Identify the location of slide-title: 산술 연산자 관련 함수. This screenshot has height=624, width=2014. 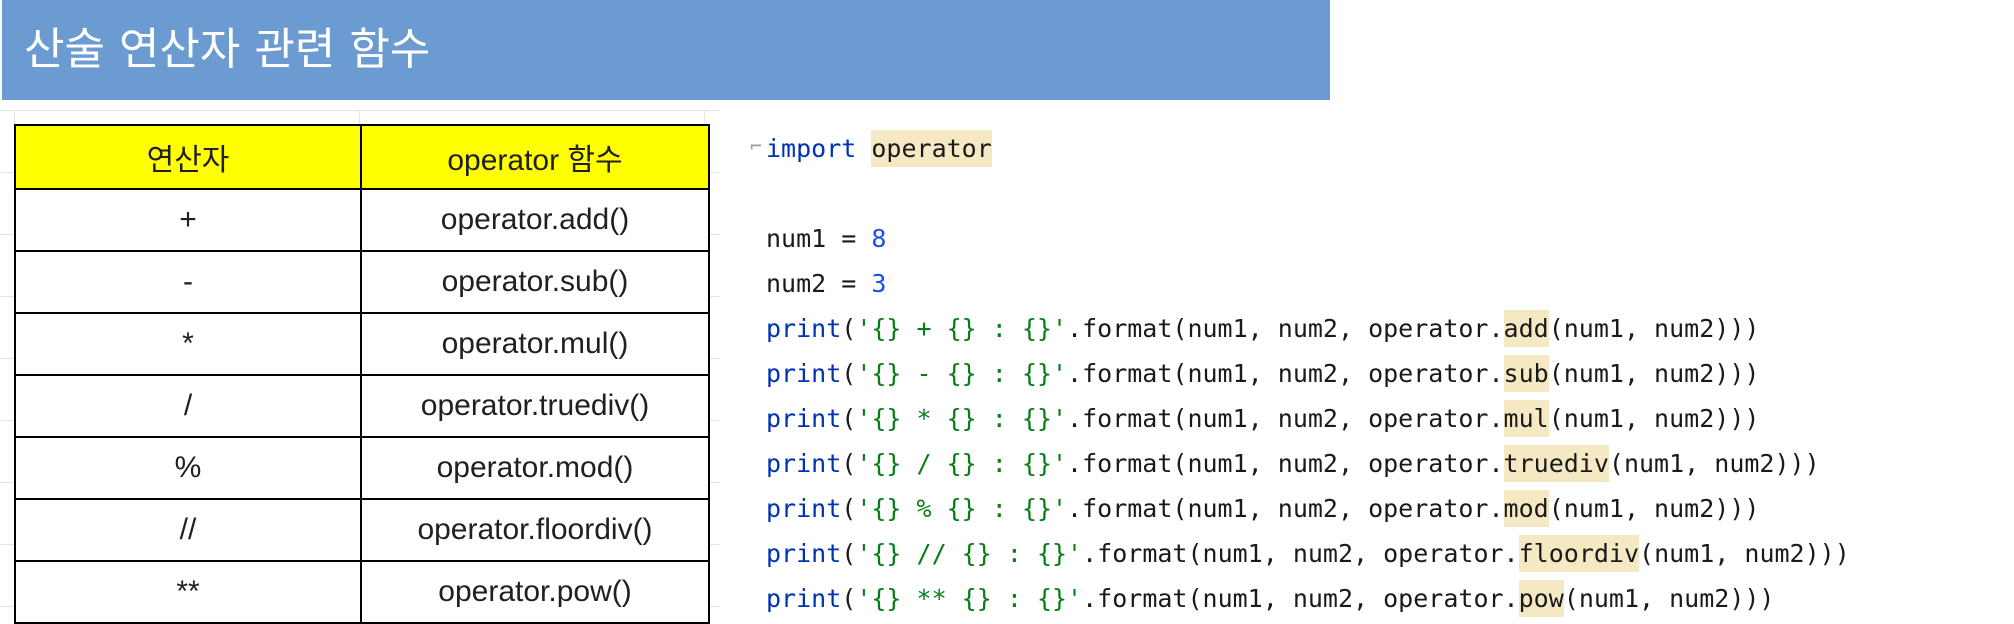
(227, 49).